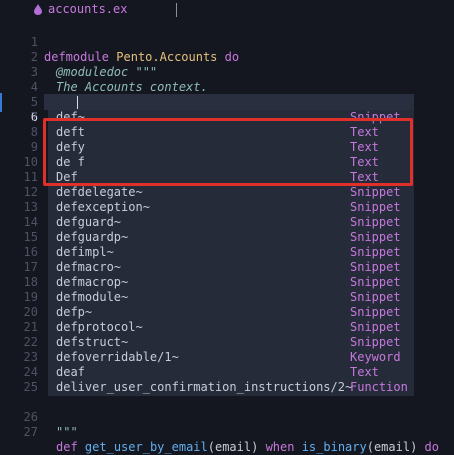 The width and height of the screenshot is (454, 455). Describe the element at coordinates (30, 372) in the screenshot. I see `line-number: 24` at that location.